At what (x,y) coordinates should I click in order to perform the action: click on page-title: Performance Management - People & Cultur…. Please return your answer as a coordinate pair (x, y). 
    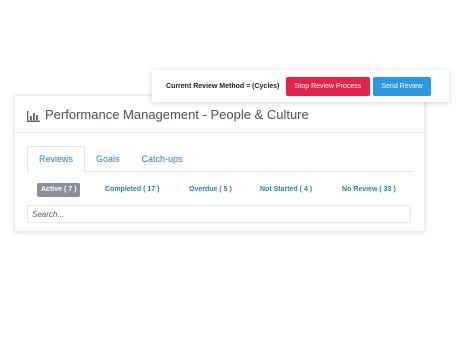
    Looking at the image, I should click on (177, 114).